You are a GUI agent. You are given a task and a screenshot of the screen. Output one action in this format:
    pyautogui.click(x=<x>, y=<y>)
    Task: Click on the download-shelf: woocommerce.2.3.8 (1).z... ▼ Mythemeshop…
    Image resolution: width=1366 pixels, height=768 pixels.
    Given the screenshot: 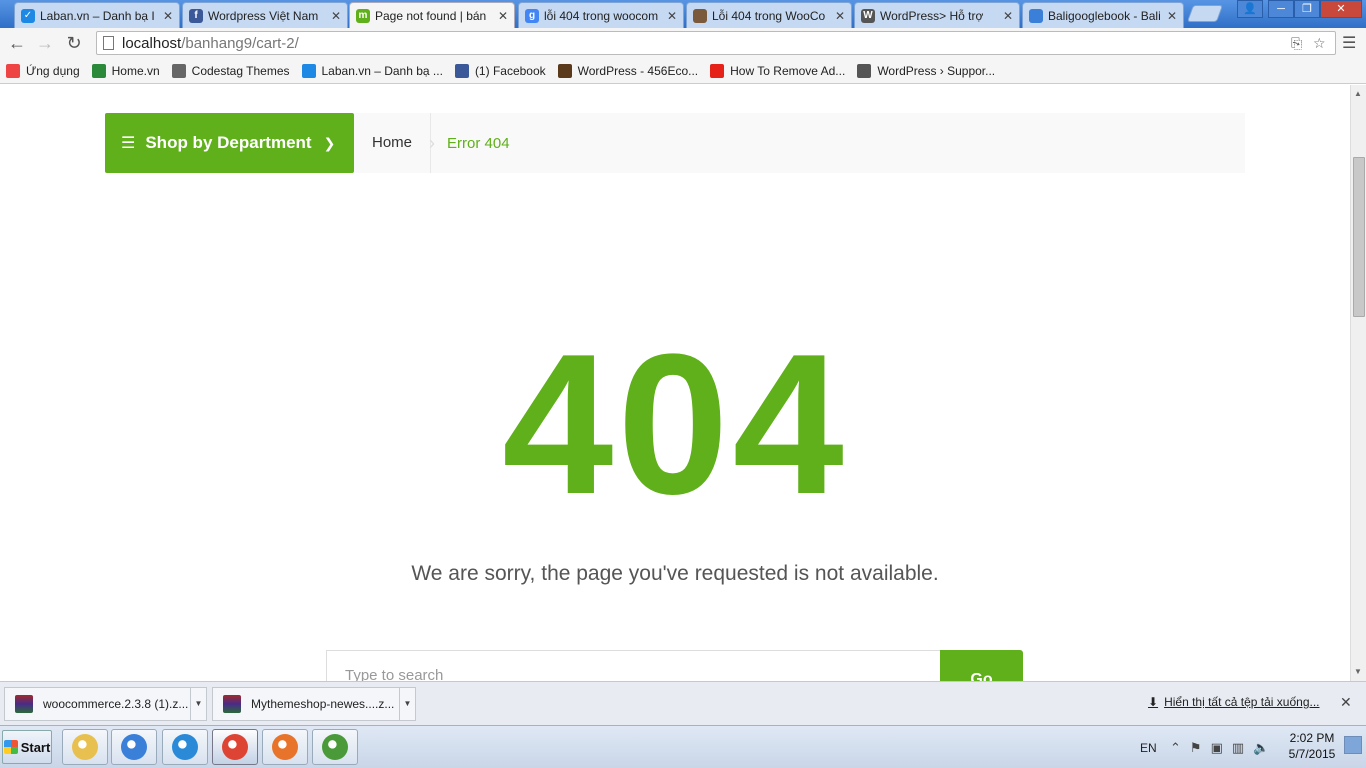 What is the action you would take?
    pyautogui.click(x=683, y=703)
    